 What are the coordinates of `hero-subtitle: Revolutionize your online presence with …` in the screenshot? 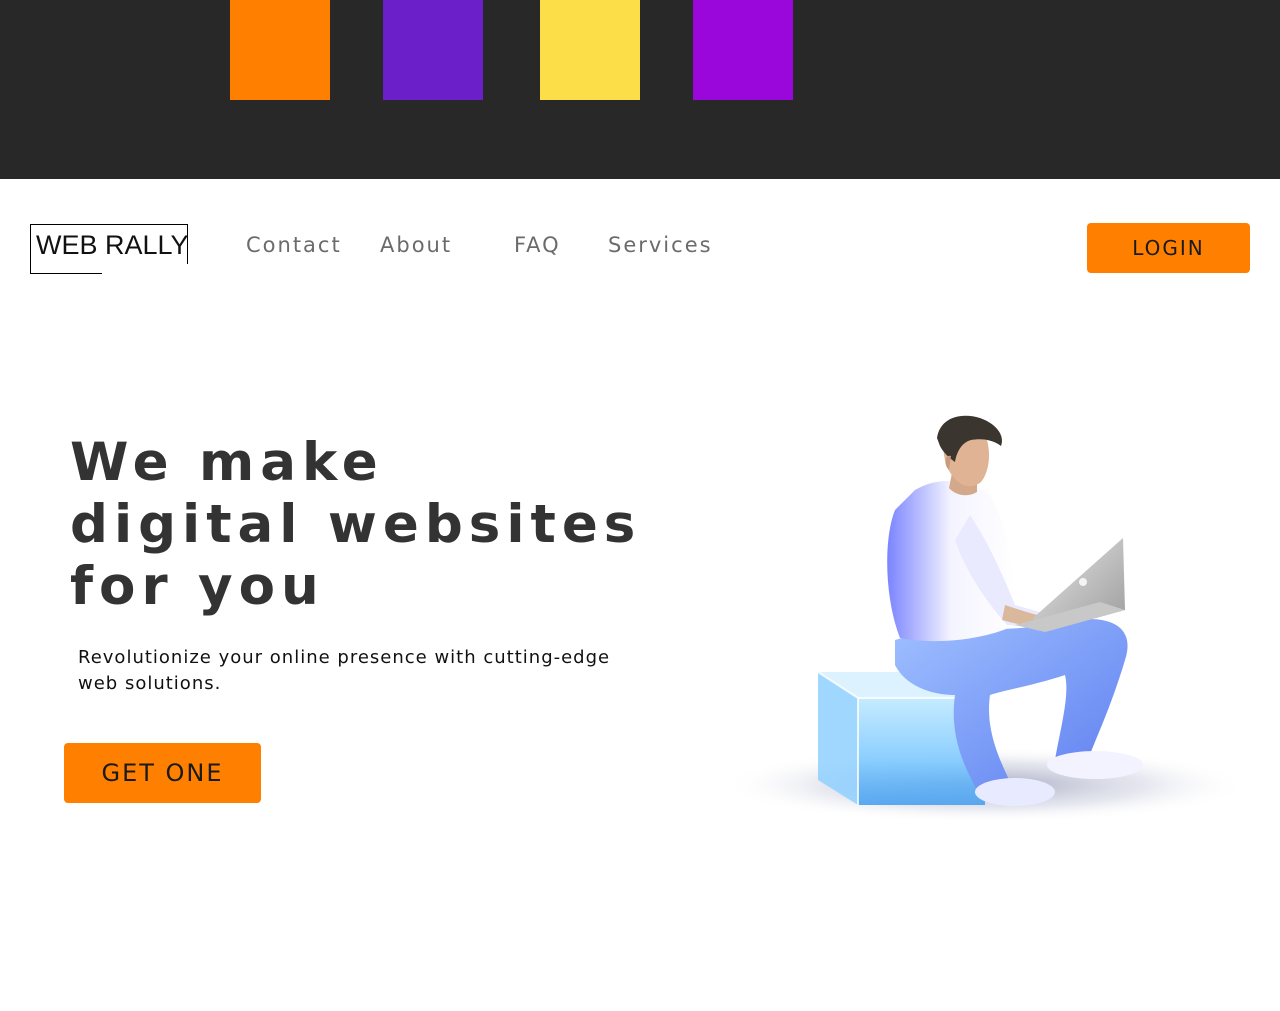 It's located at (344, 670).